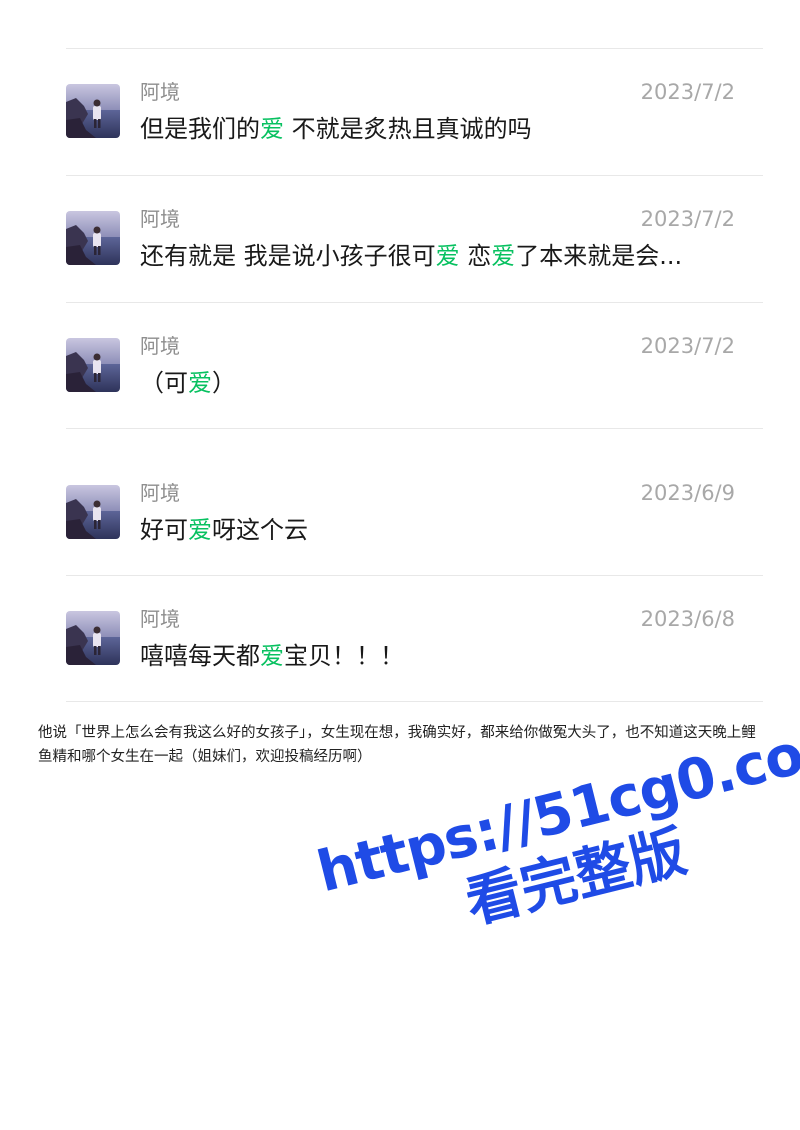 The image size is (800, 1130). I want to click on message-text-segment: 宝贝！！！, so click(344, 656).